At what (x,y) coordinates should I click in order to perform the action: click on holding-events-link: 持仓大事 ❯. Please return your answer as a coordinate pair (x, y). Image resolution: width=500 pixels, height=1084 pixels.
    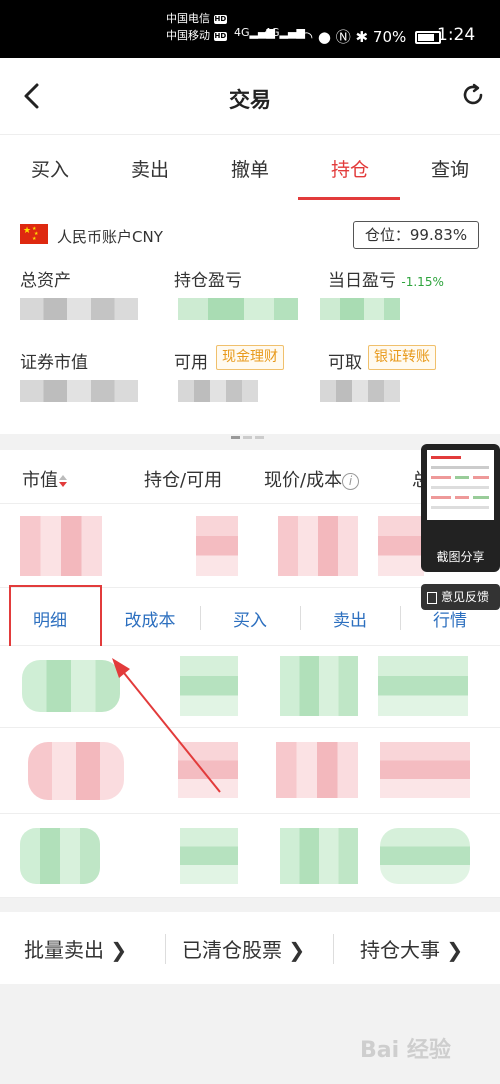
    Looking at the image, I should click on (411, 948).